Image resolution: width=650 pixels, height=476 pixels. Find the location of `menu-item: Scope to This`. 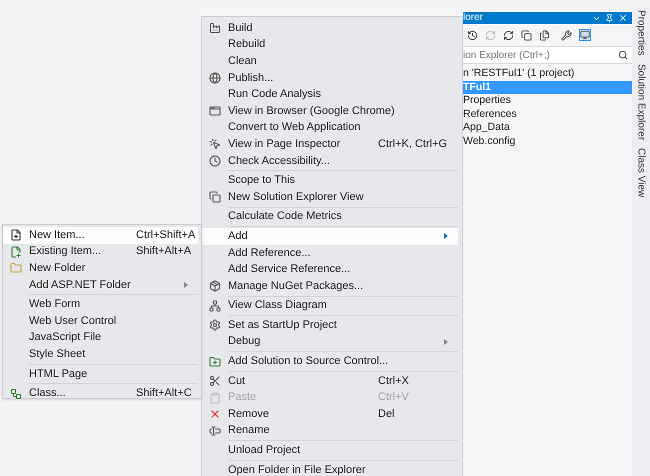

menu-item: Scope to This is located at coordinates (330, 180).